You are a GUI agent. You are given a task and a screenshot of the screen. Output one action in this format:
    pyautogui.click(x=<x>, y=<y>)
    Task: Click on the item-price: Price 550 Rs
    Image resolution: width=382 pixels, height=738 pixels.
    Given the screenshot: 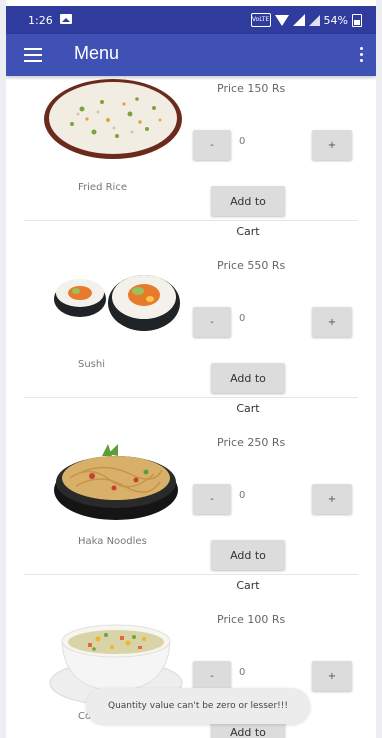 What is the action you would take?
    pyautogui.click(x=251, y=265)
    